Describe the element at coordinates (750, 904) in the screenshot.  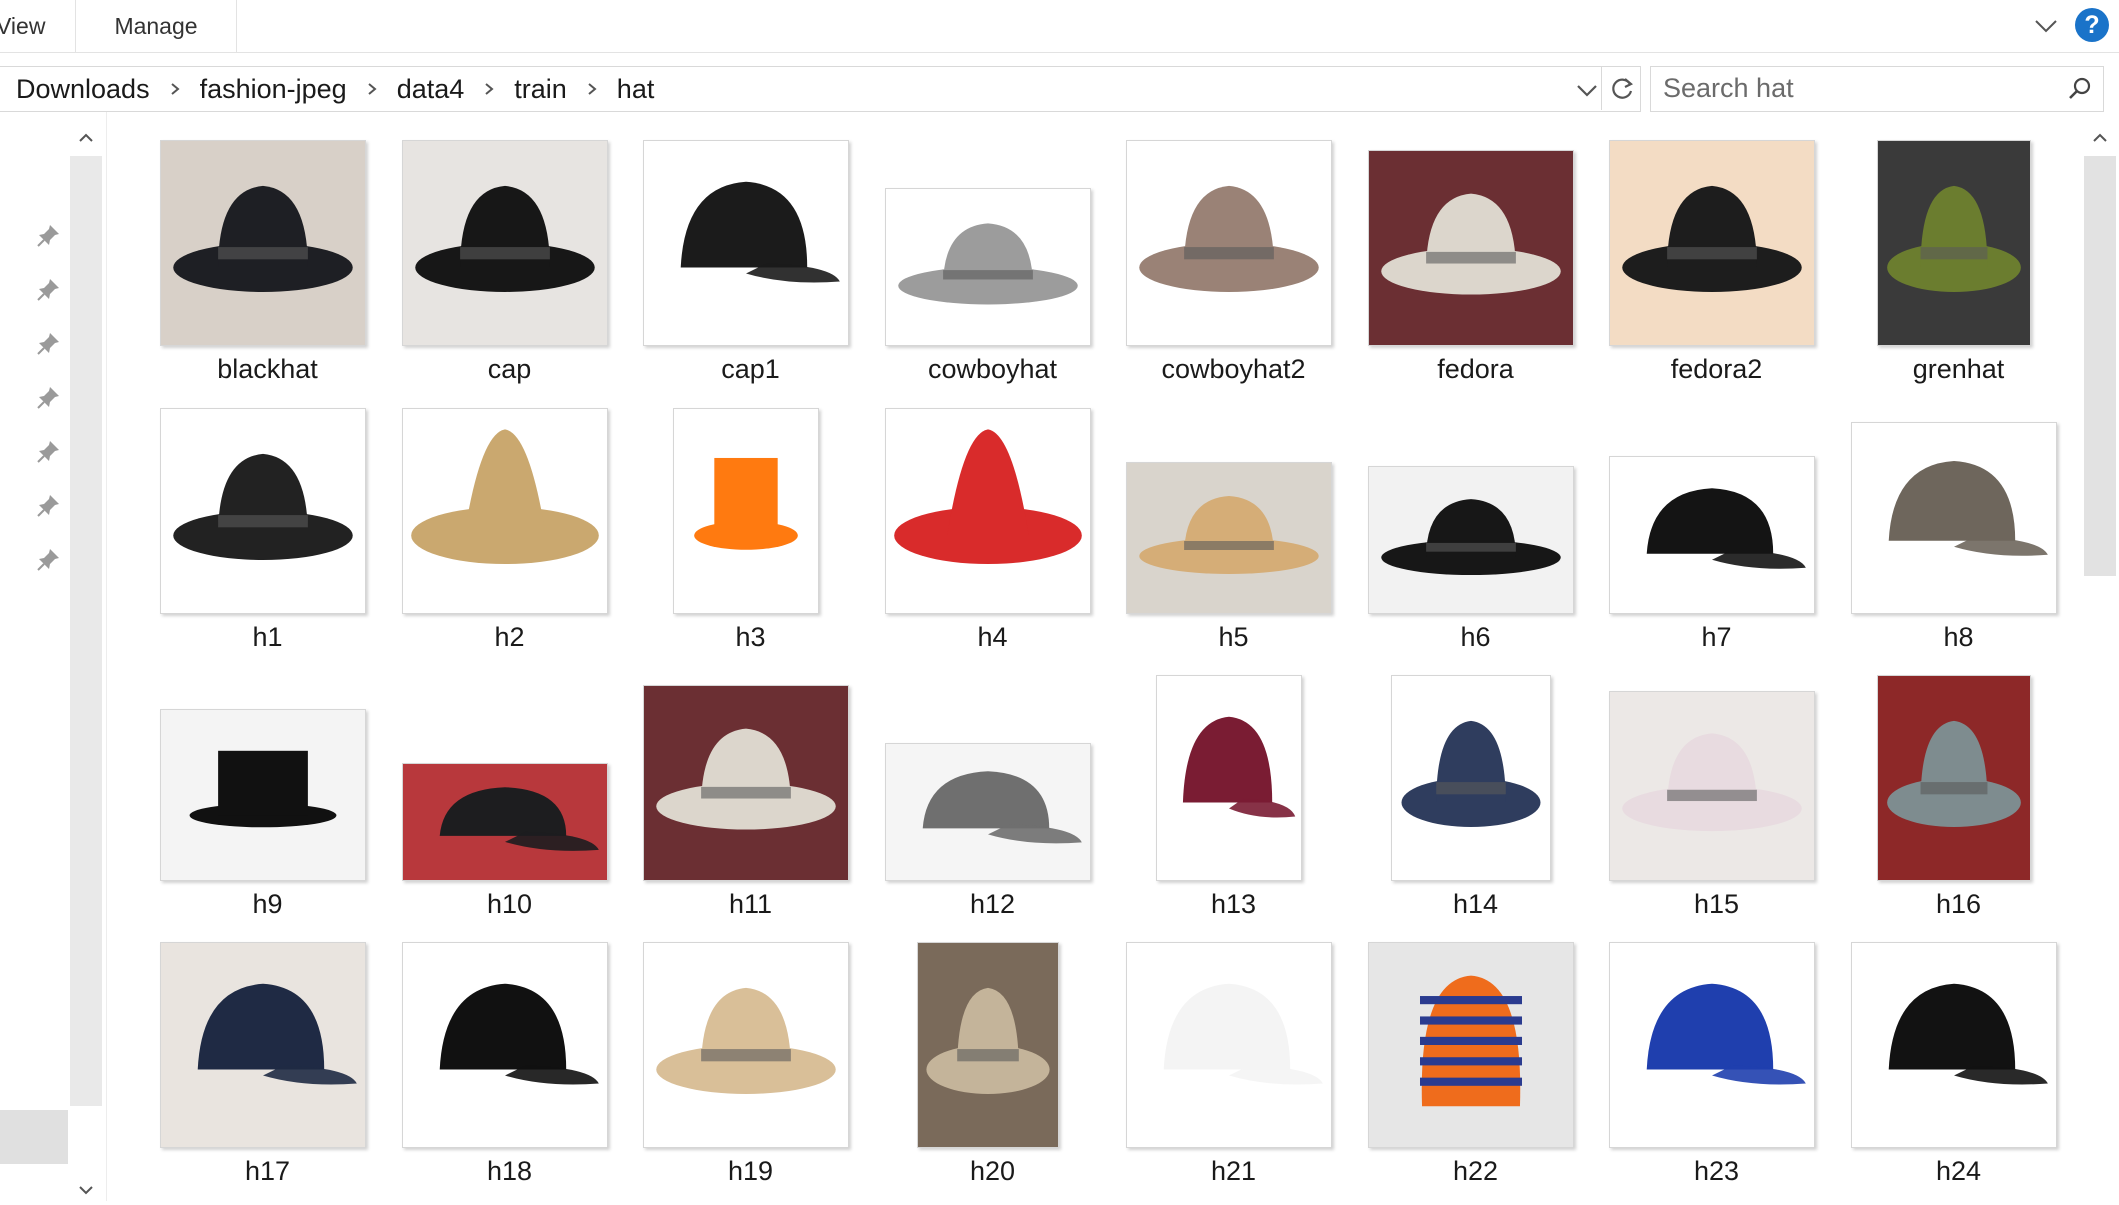
I see `file-name: h11` at that location.